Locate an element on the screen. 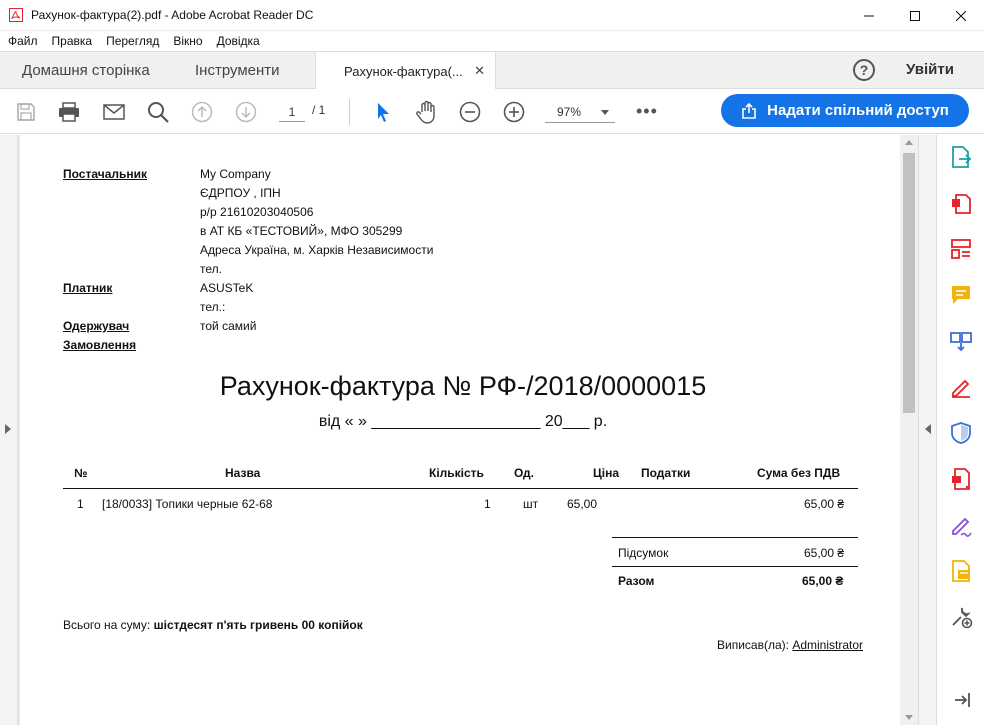  chevron-right-icon is located at coordinates (8, 429).